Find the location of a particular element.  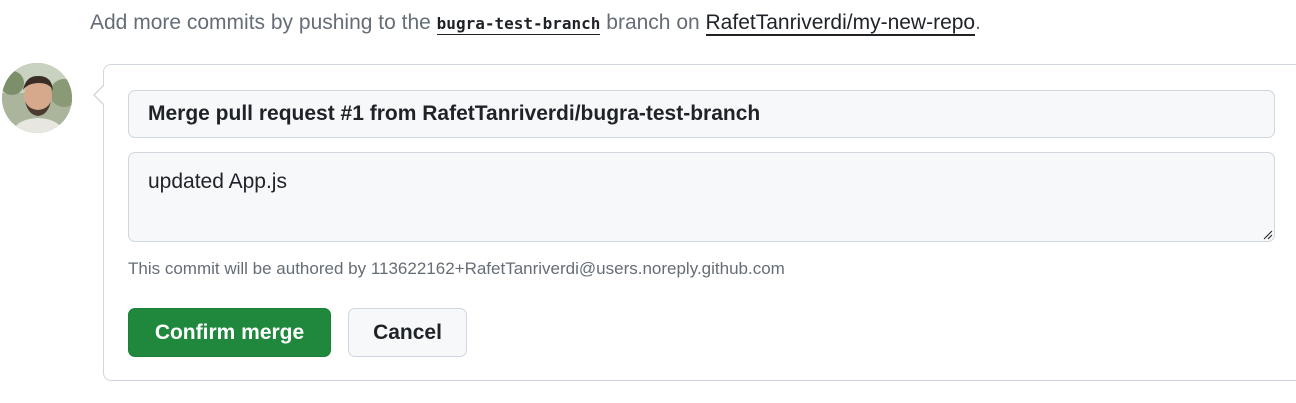

speech-caret-fill is located at coordinates (100, 95).